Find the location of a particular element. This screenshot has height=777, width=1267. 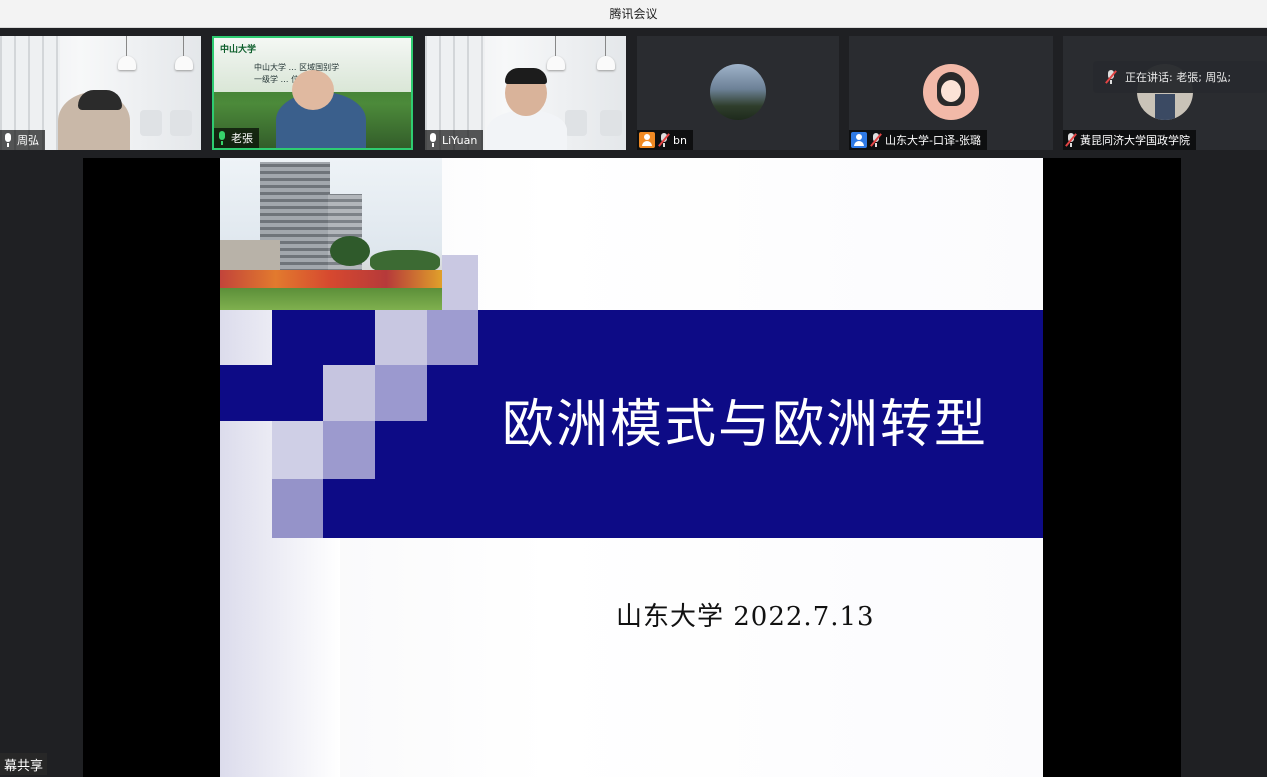

participant-tile-5: 山东大学-口译-张璐 is located at coordinates (951, 93).